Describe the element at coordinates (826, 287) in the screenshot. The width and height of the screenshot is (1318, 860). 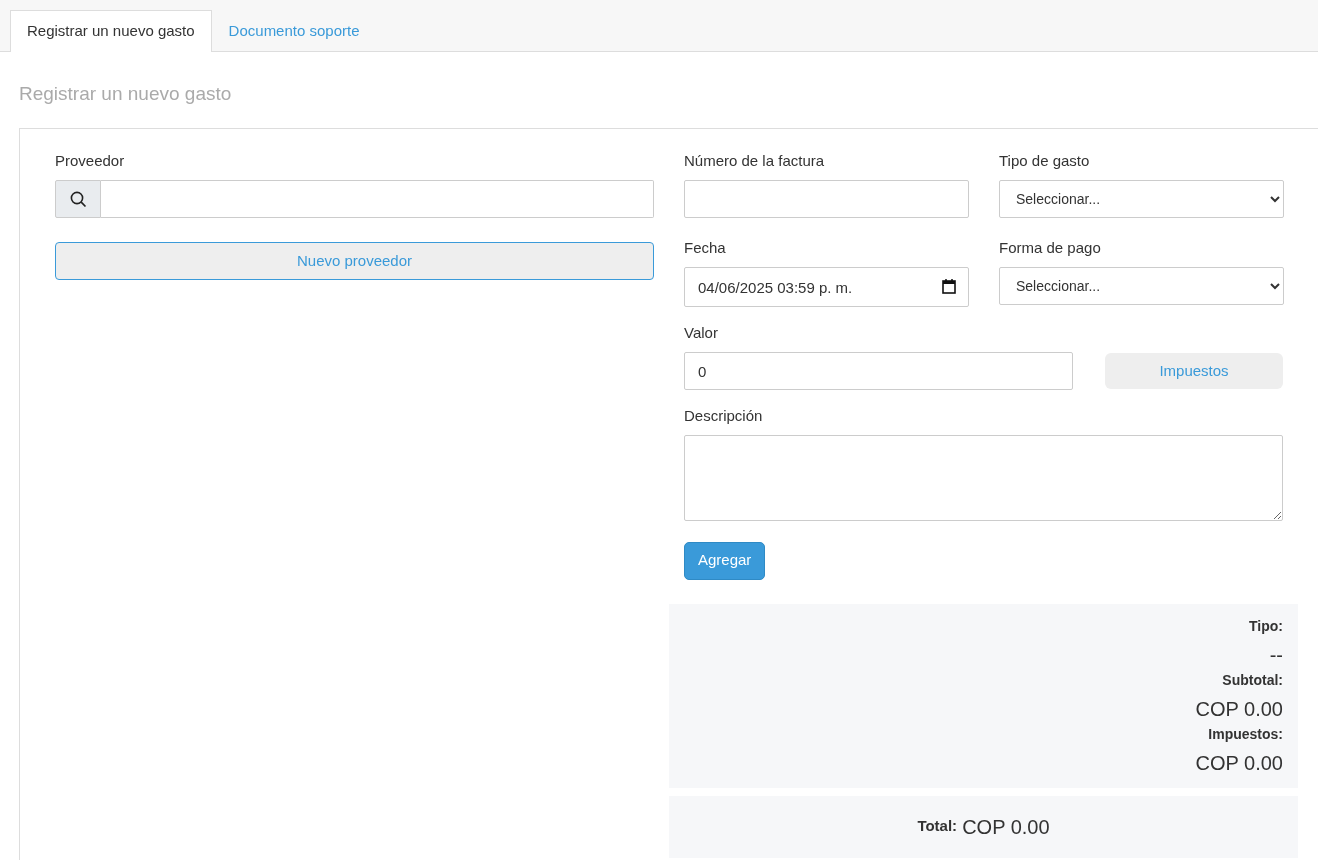
I see `date-field: 04/06/2025 03:59 p. m.` at that location.